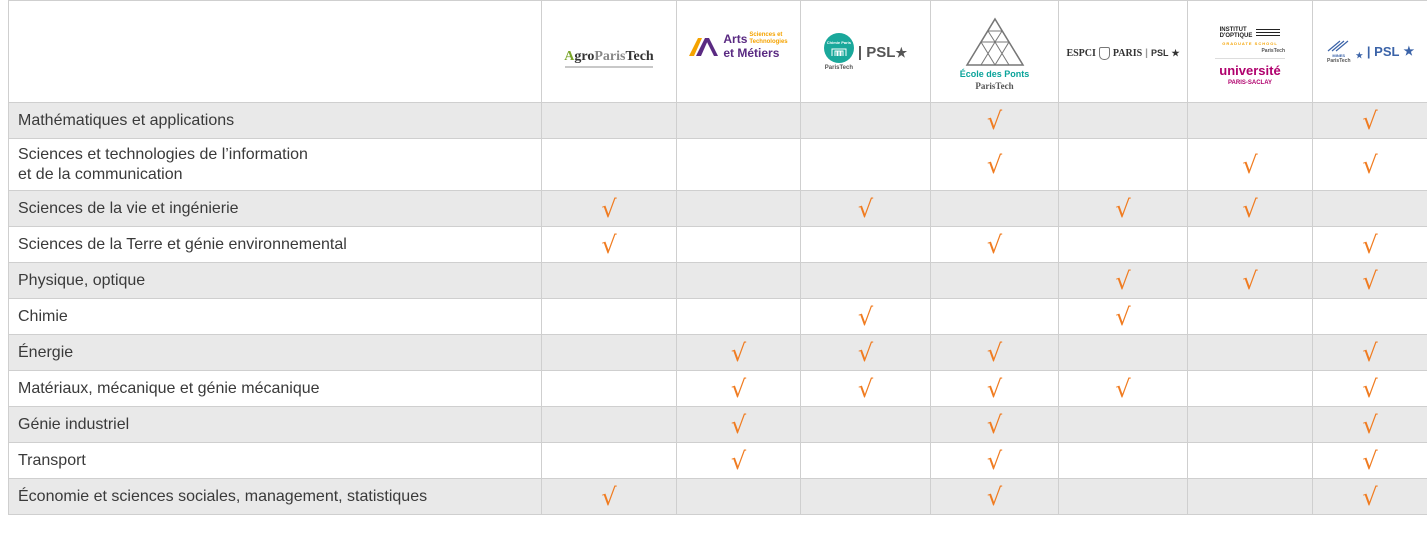  I want to click on discipline-label-line: Chimie, so click(43, 316).